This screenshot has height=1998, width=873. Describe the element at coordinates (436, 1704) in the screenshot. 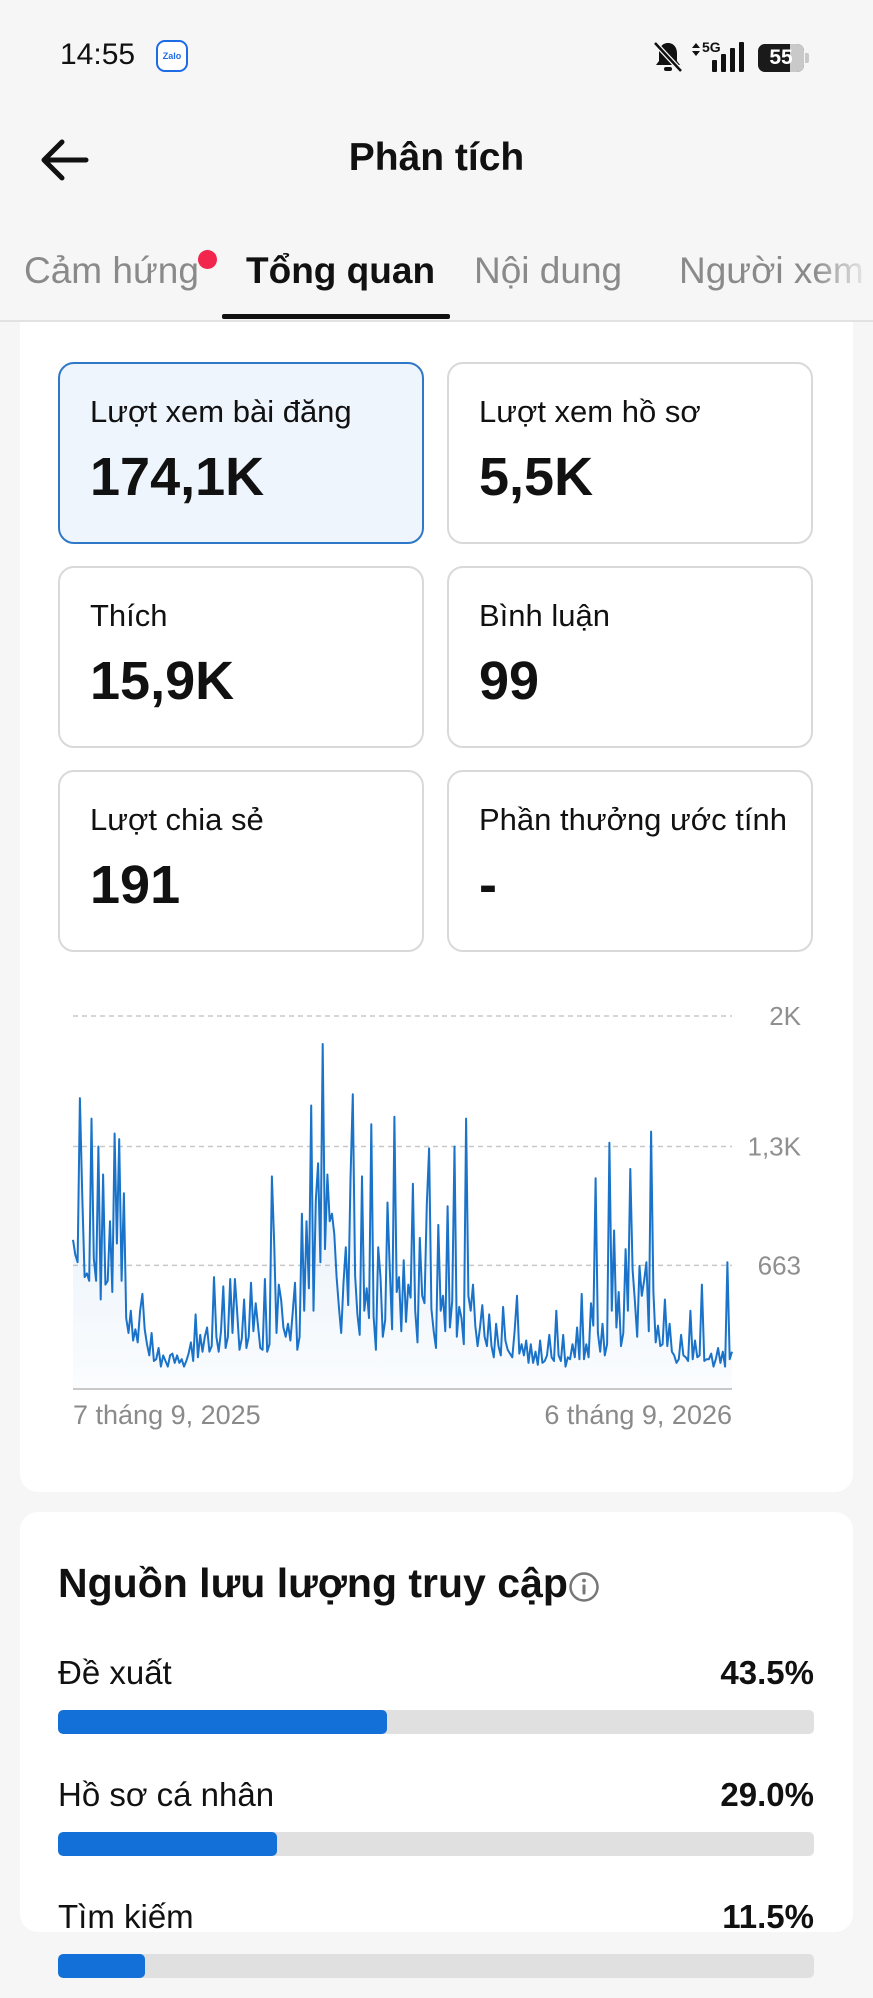

I see `traffic-source-row: Đề xuất 43.5%` at that location.